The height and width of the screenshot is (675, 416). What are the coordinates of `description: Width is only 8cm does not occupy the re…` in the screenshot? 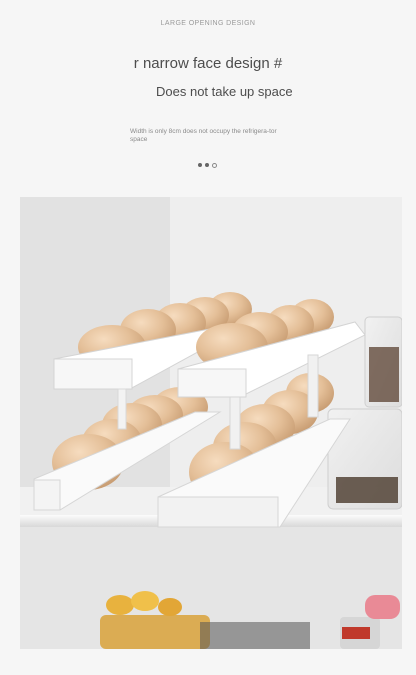 It's located at (203, 135).